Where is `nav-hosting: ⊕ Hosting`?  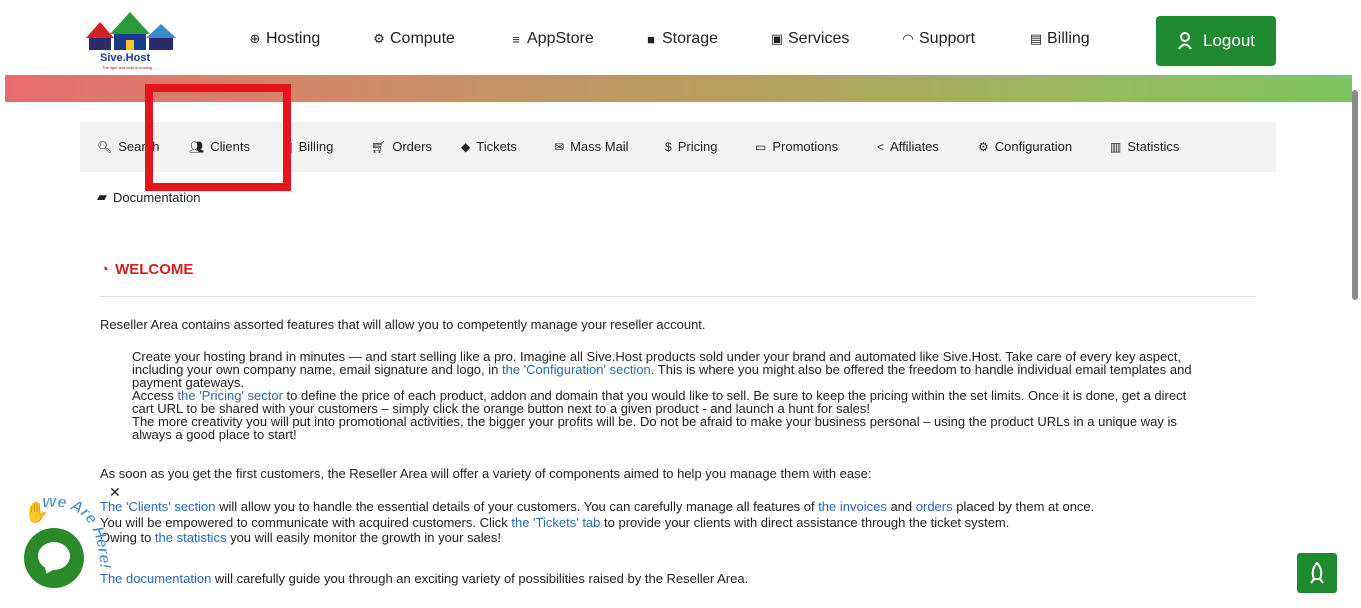
nav-hosting: ⊕ Hosting is located at coordinates (284, 39).